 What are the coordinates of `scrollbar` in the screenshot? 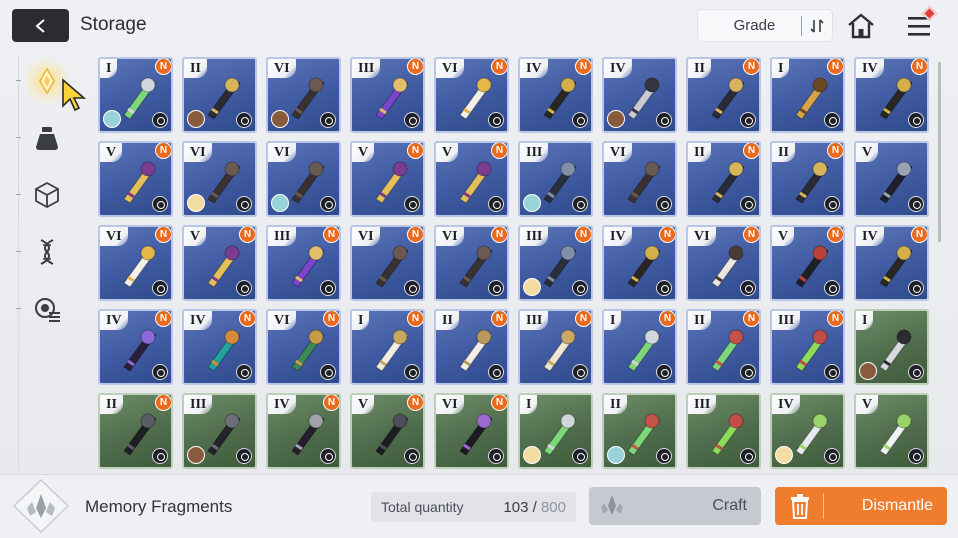 It's located at (939, 152).